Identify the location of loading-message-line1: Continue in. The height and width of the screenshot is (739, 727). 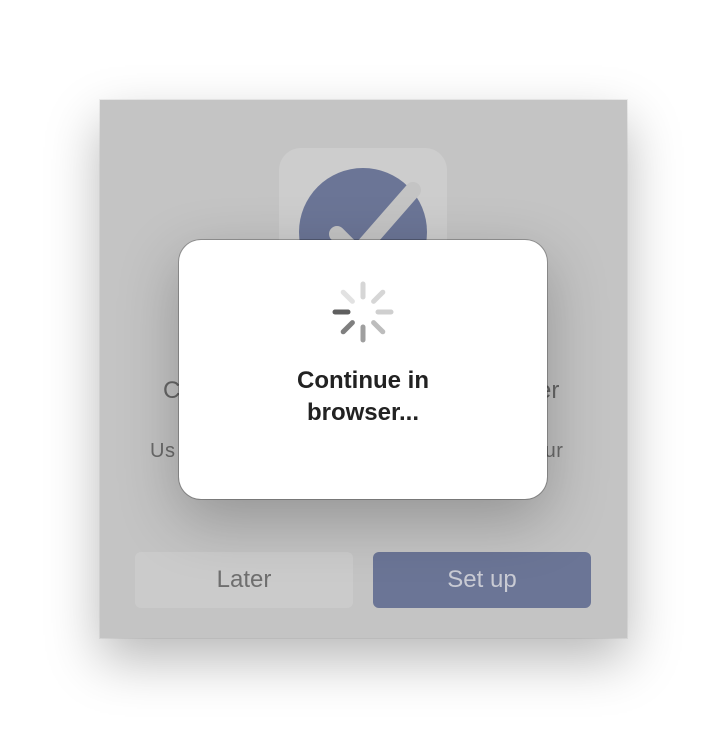
(363, 380).